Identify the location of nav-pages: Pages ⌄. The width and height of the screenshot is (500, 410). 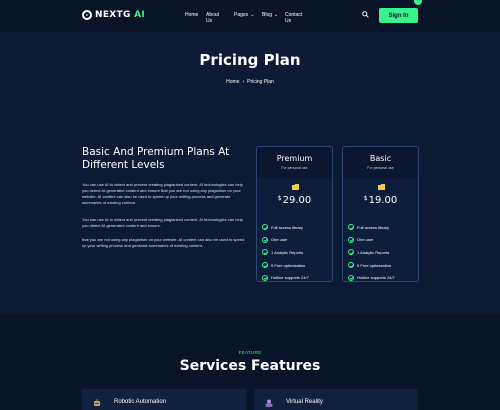
(244, 15).